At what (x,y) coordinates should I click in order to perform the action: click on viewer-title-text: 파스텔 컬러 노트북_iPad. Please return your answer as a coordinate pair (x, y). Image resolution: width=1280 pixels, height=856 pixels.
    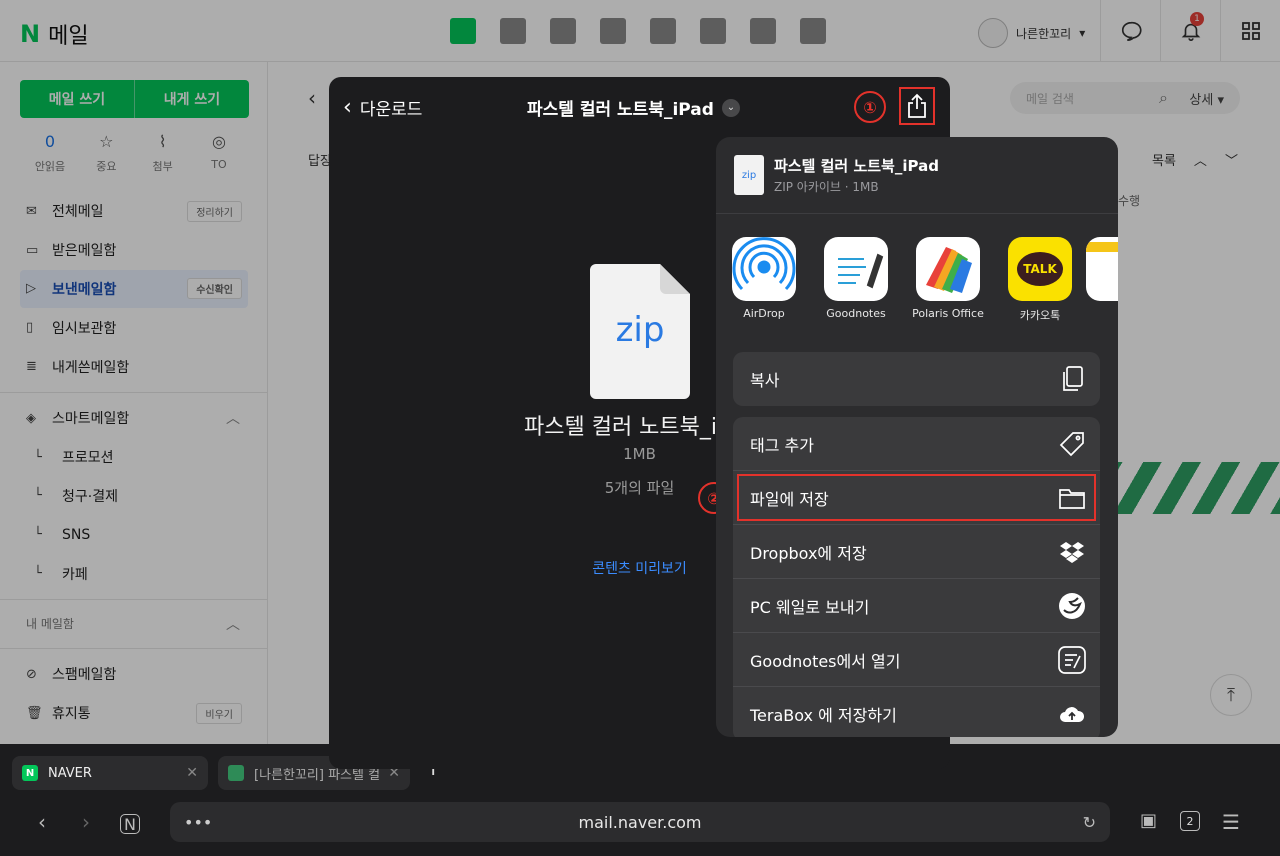
    Looking at the image, I should click on (620, 110).